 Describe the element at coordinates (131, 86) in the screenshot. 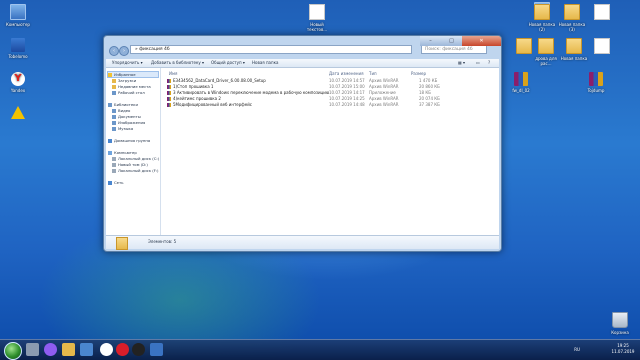

I see `sidebar-item-recent-places: Недавние места` at that location.